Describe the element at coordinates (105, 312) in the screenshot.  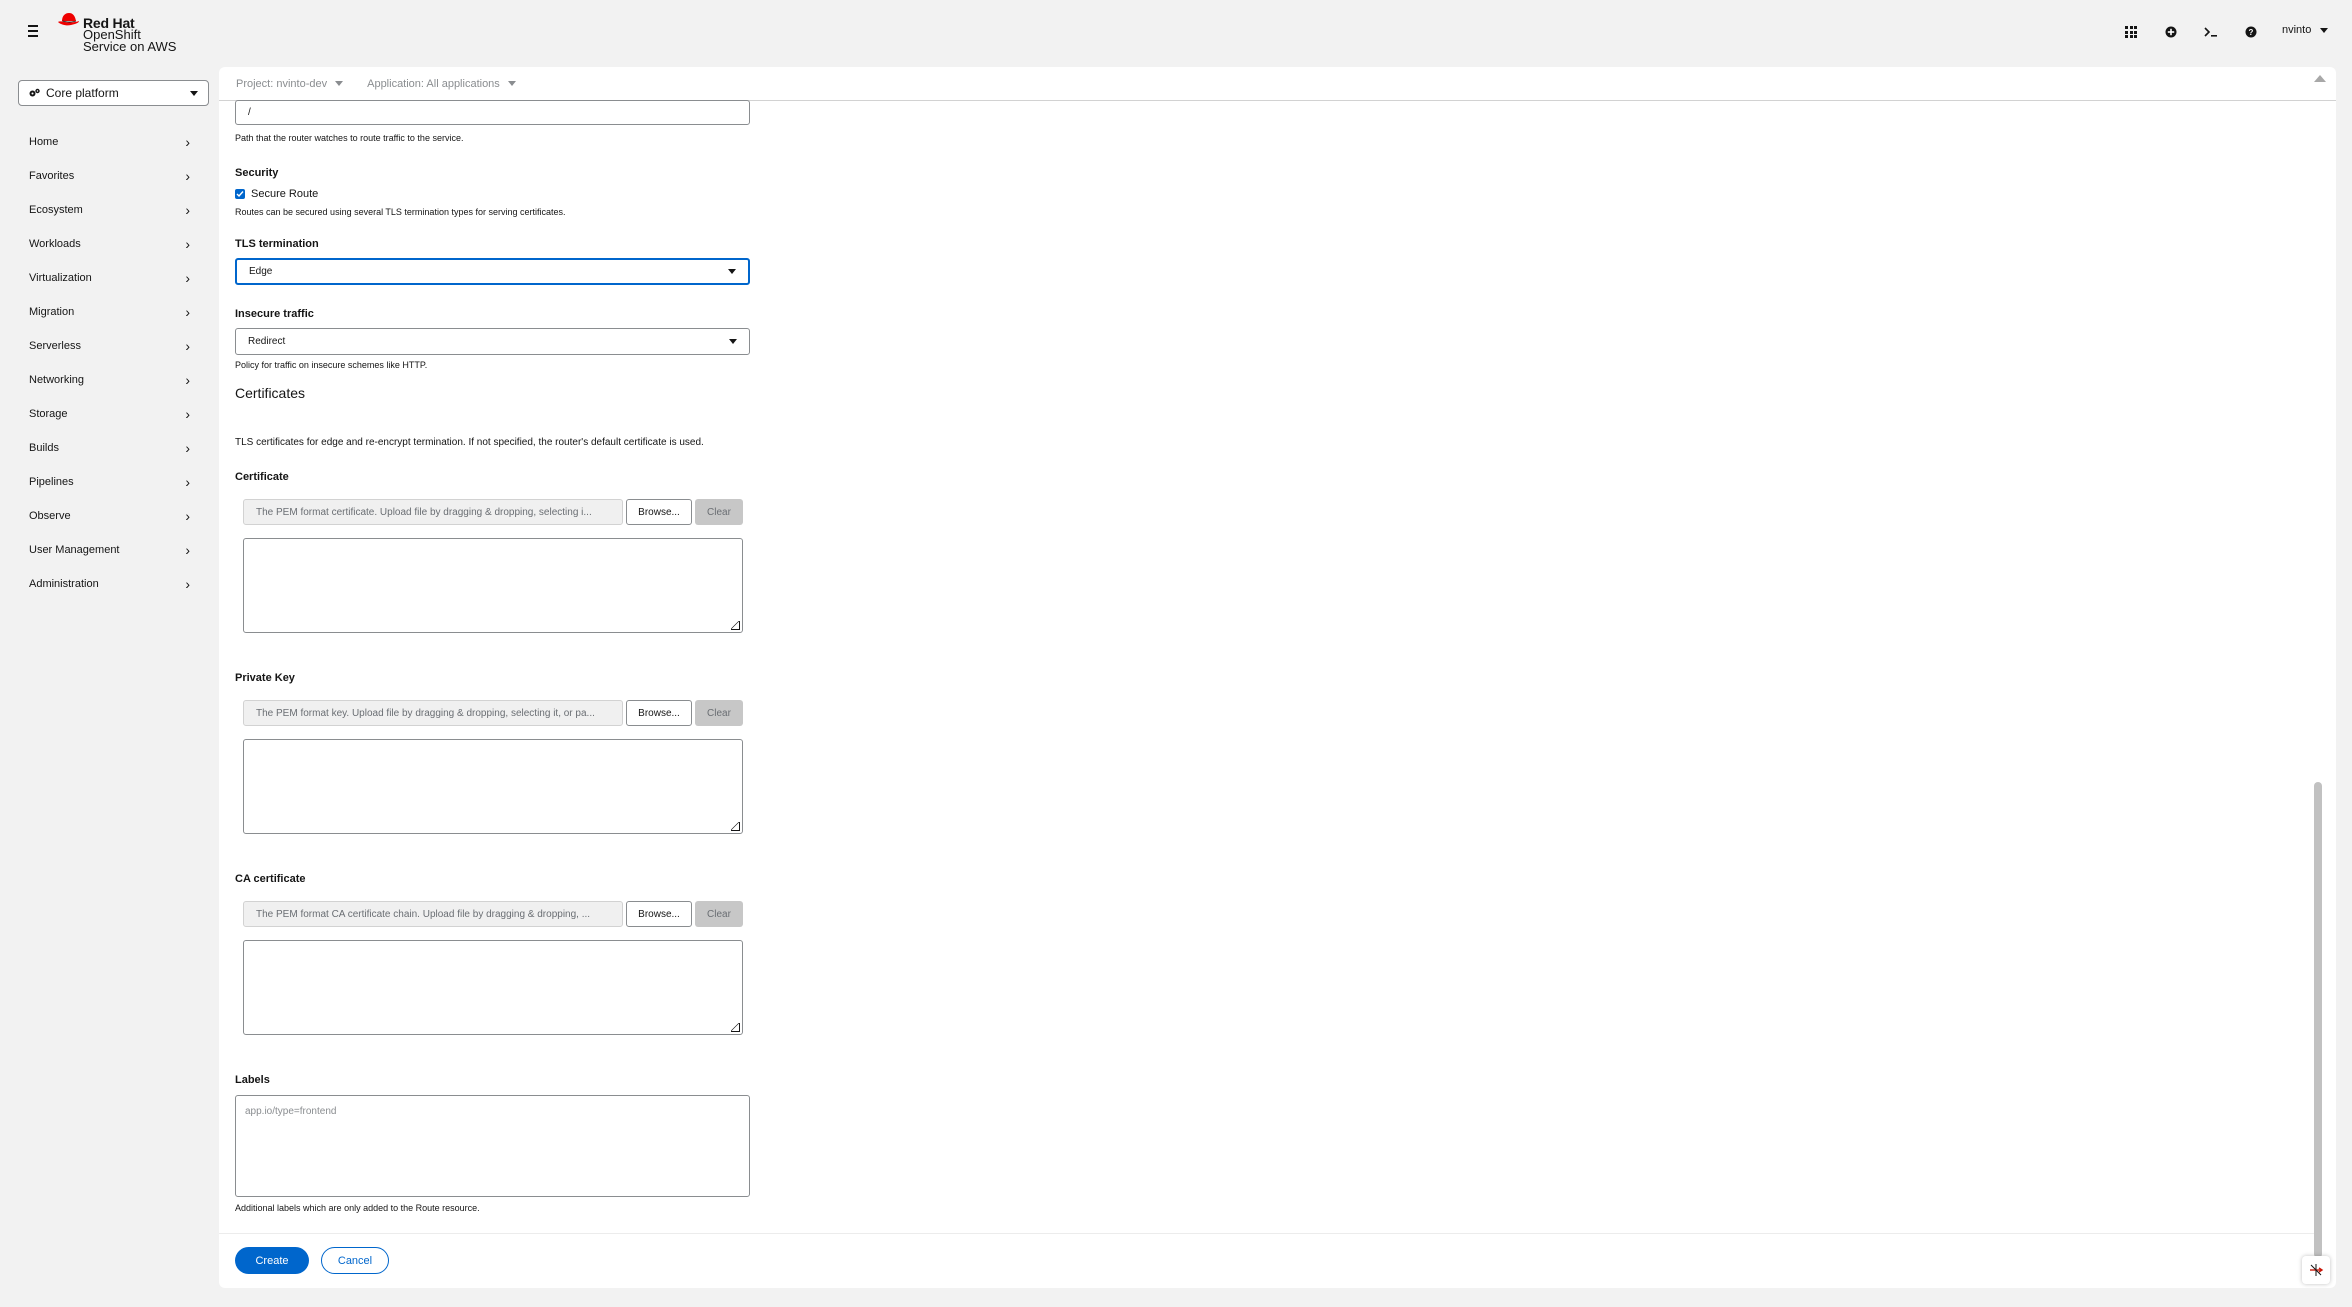
I see `sidebar-item-migration: Migration ›` at that location.